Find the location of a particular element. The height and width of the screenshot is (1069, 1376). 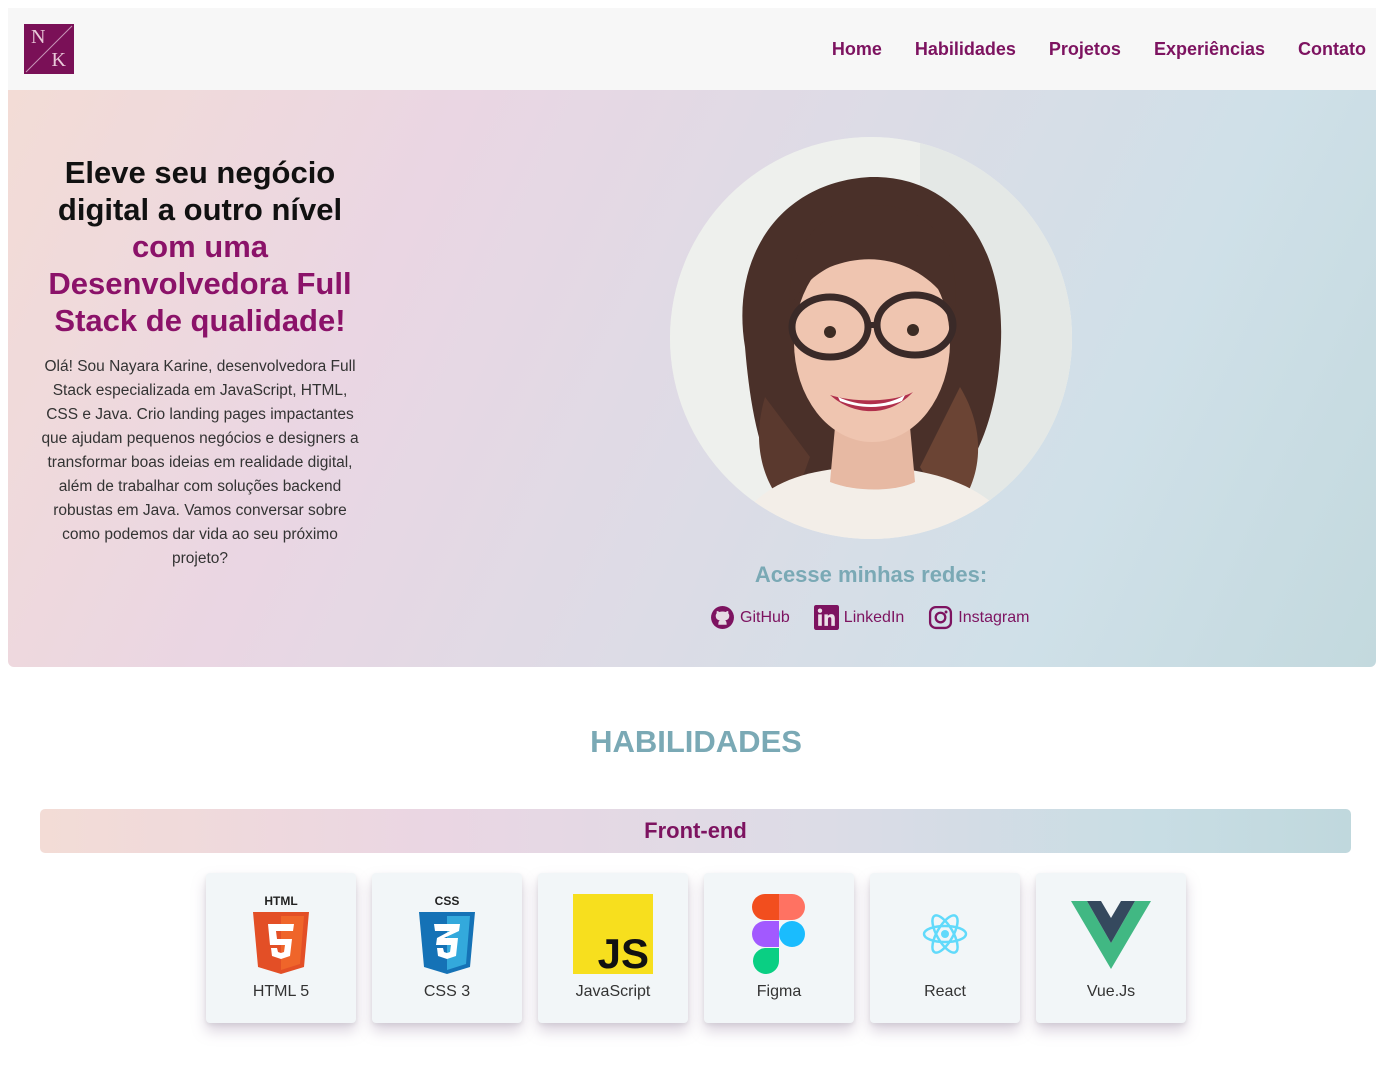

instagram-label: Instagram is located at coordinates (994, 617).